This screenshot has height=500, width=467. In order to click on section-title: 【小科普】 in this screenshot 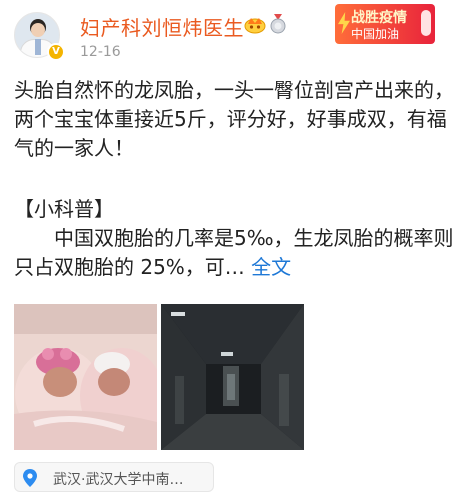, I will do `click(64, 209)`.